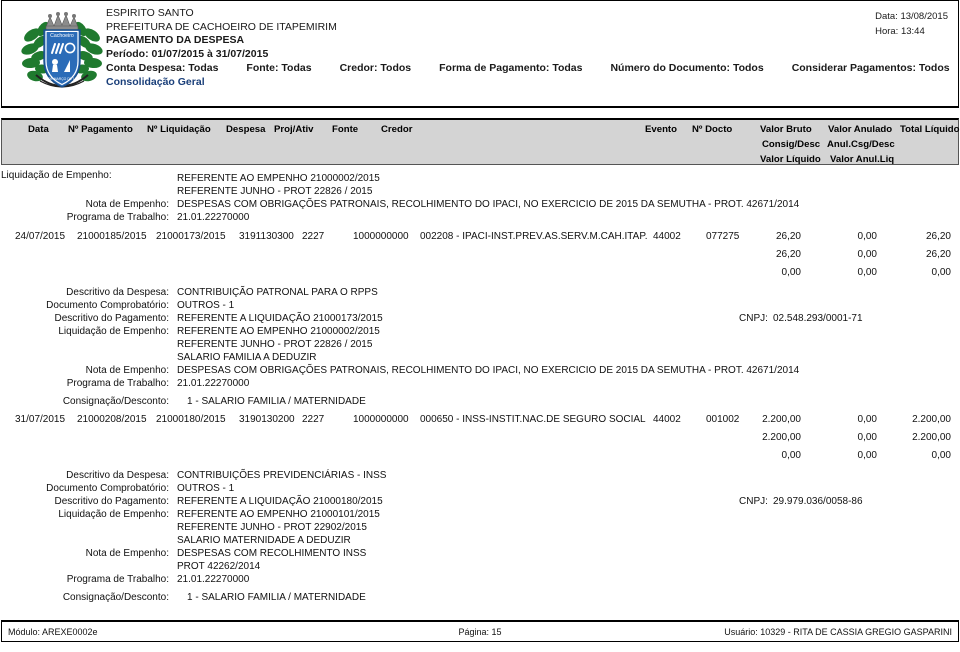 This screenshot has height=652, width=960. Describe the element at coordinates (117, 292) in the screenshot. I see `entry1-descritivo-despesa-label: Descritivo da Despesa:` at that location.